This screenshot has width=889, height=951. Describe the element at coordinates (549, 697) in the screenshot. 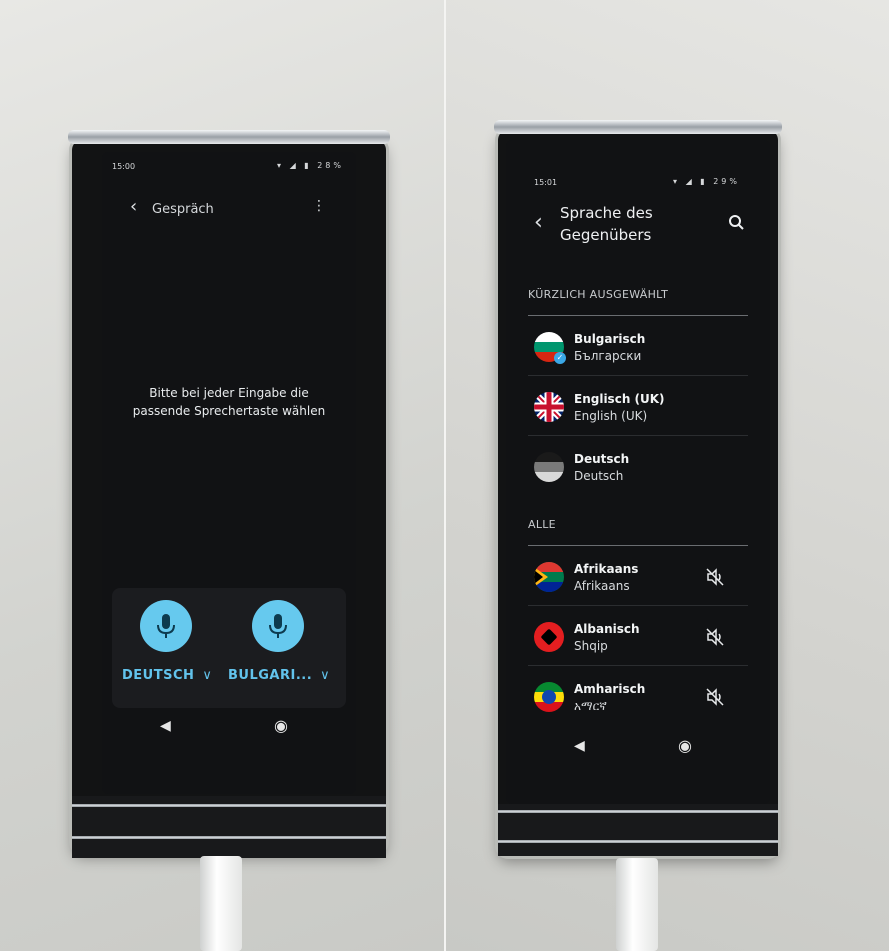

I see `ethiopia-flag-icon` at that location.